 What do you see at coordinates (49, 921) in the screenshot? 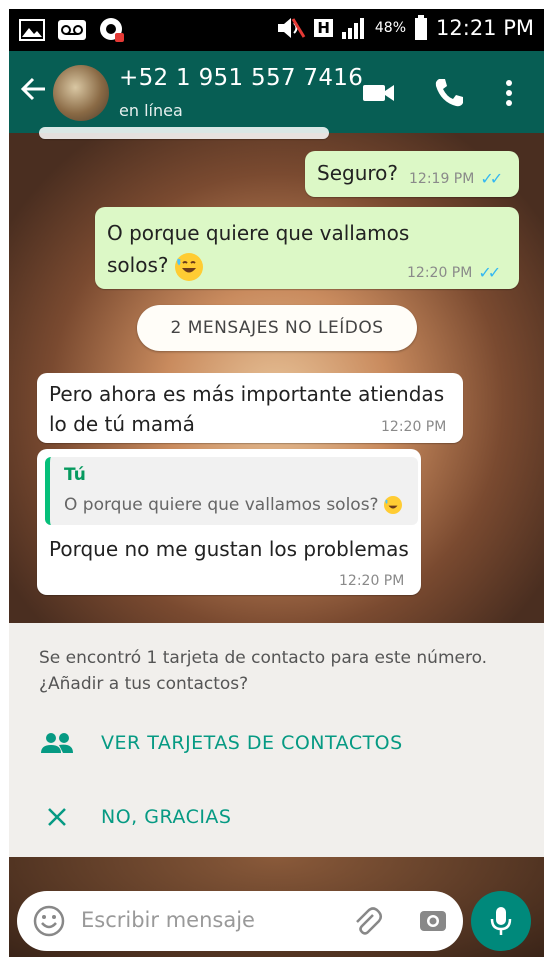
I see `emoji-icon` at bounding box center [49, 921].